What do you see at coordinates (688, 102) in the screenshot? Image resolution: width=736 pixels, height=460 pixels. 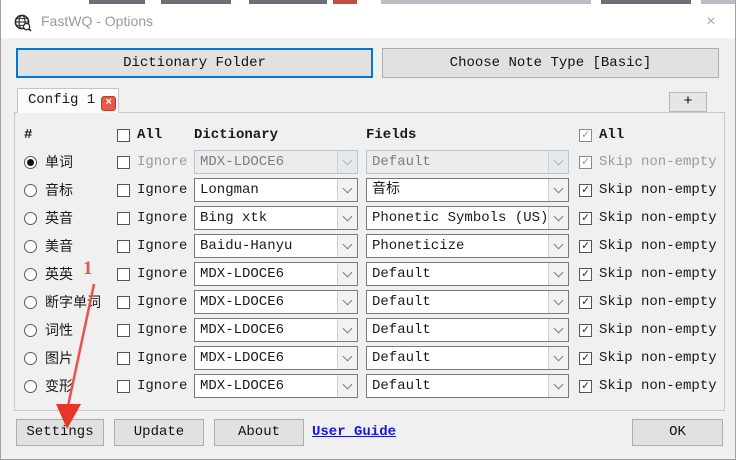 I see `add-tab-button: +` at bounding box center [688, 102].